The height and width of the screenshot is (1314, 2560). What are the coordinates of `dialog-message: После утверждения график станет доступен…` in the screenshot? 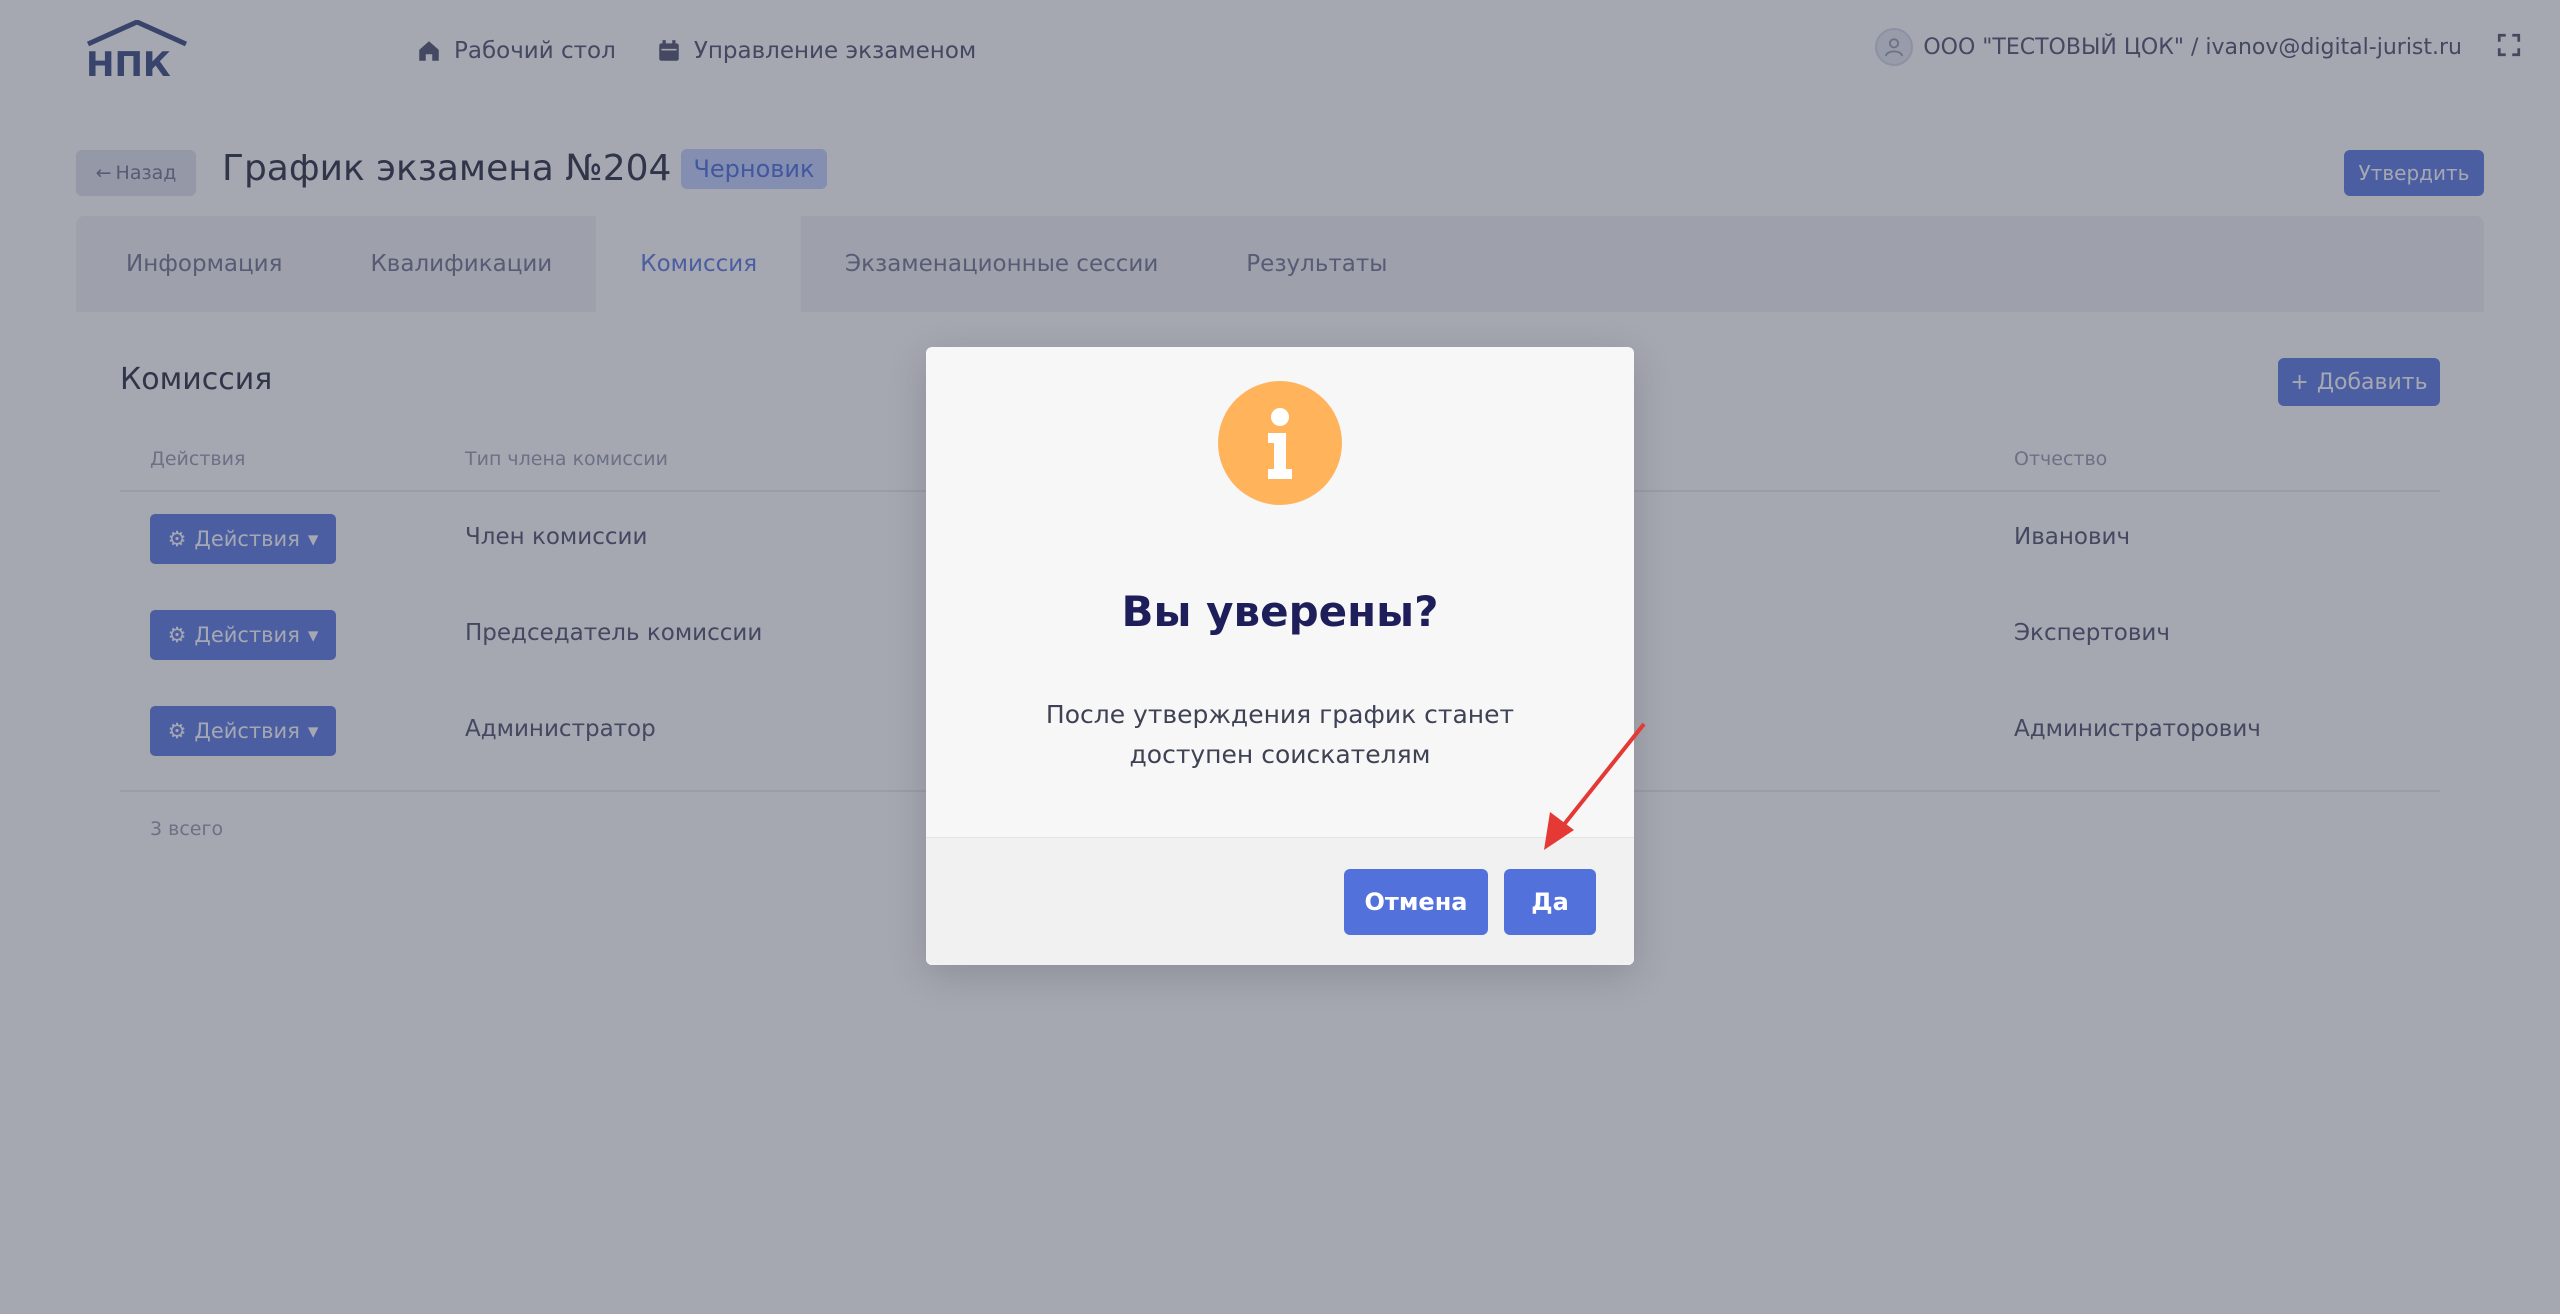 It's located at (1280, 734).